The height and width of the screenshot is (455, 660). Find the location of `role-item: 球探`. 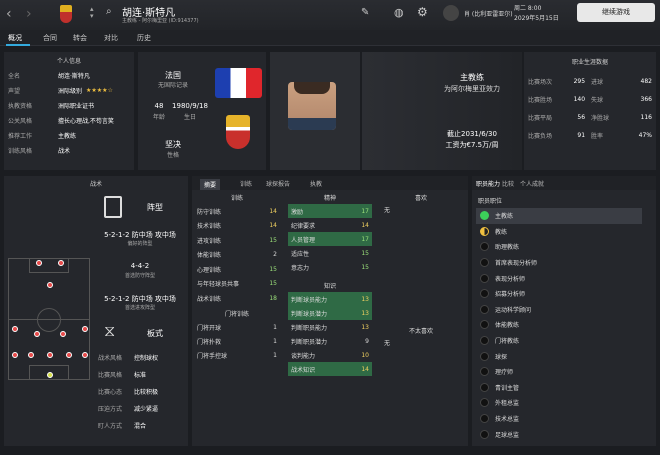

role-item: 球探 is located at coordinates (559, 356).